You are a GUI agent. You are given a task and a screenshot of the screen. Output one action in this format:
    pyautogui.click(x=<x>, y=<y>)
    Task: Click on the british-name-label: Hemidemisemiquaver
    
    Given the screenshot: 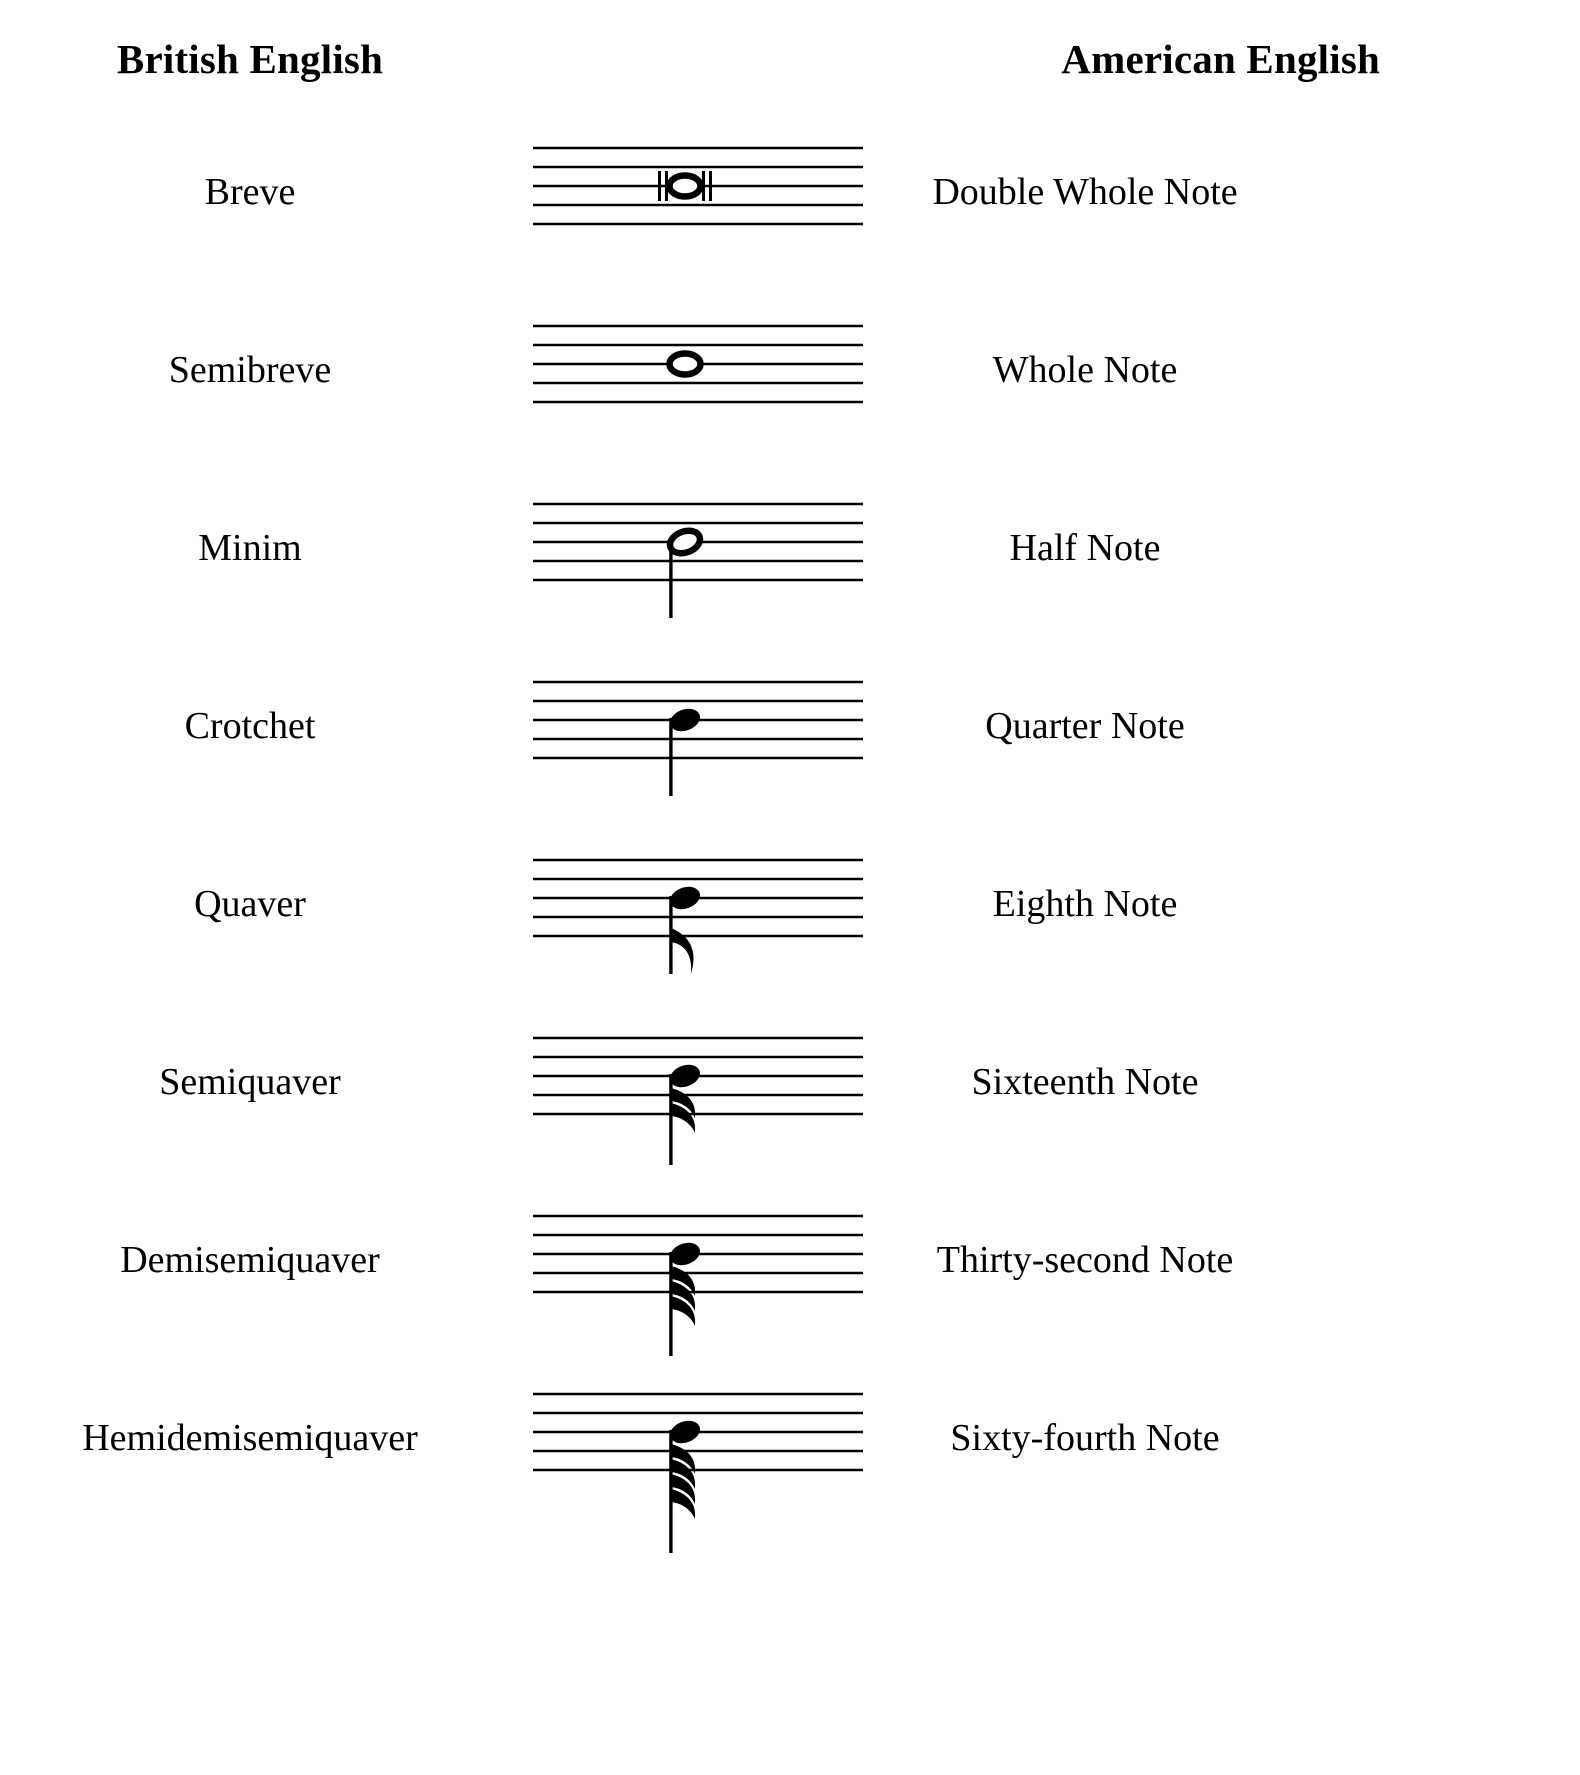 What is the action you would take?
    pyautogui.click(x=250, y=1438)
    